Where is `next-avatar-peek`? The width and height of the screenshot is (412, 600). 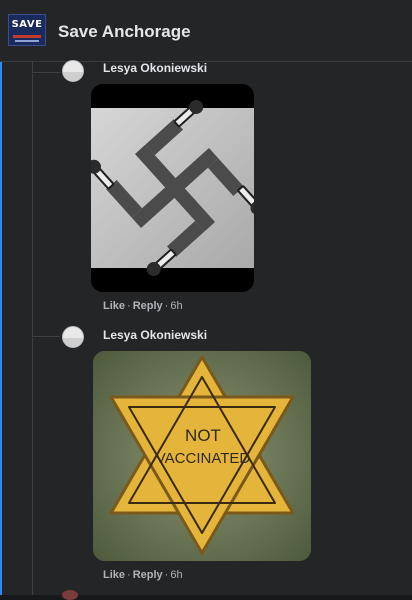
next-avatar-peek is located at coordinates (70, 595).